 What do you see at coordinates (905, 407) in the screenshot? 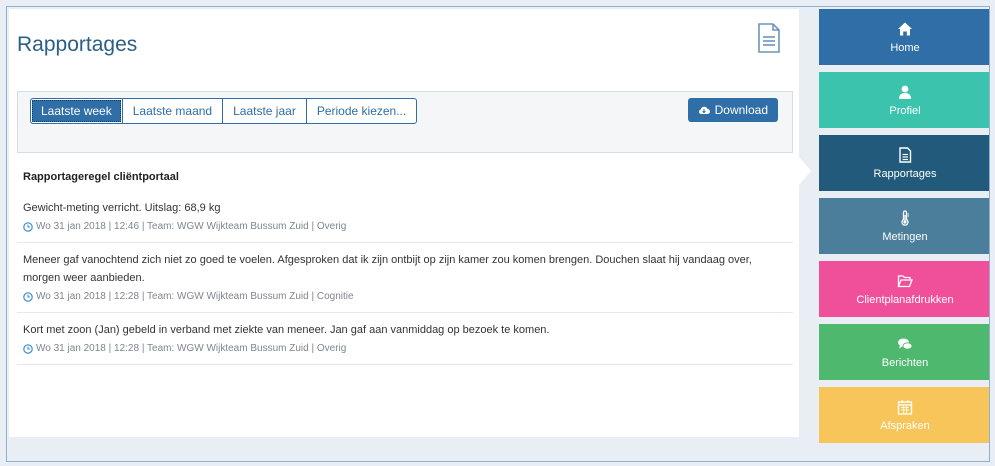
I see `calendar-icon` at bounding box center [905, 407].